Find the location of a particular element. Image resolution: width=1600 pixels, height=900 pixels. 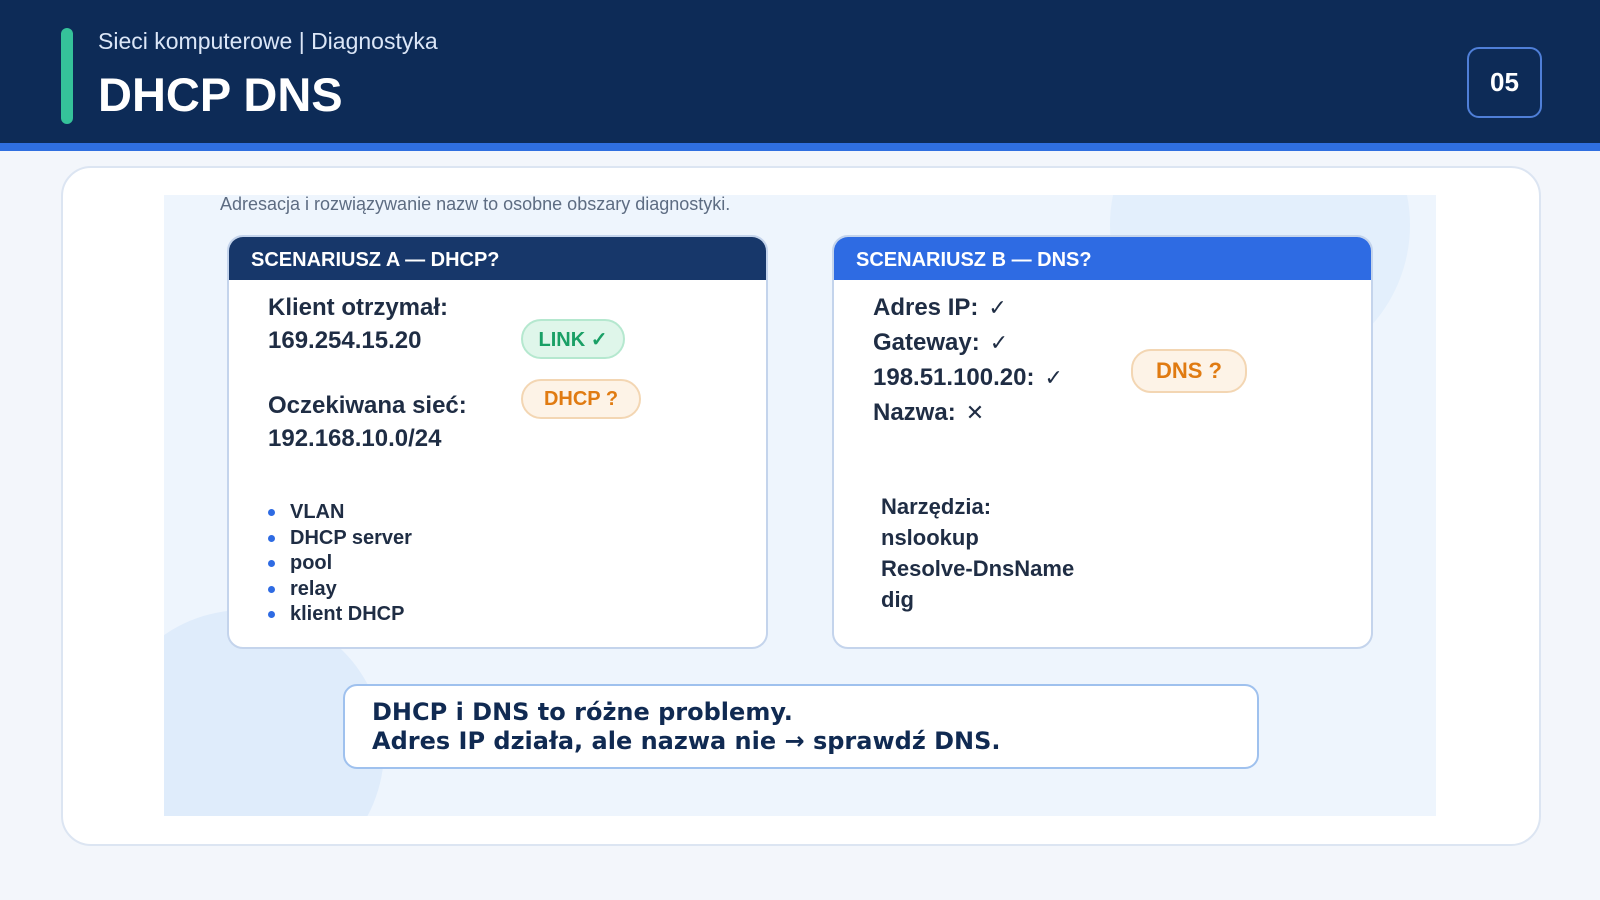

received-value: 169.254.15.20 is located at coordinates (345, 340).